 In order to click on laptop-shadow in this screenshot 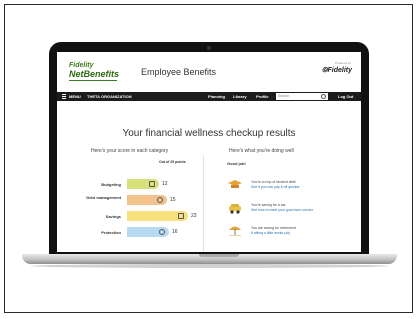, I will do `click(209, 266)`.